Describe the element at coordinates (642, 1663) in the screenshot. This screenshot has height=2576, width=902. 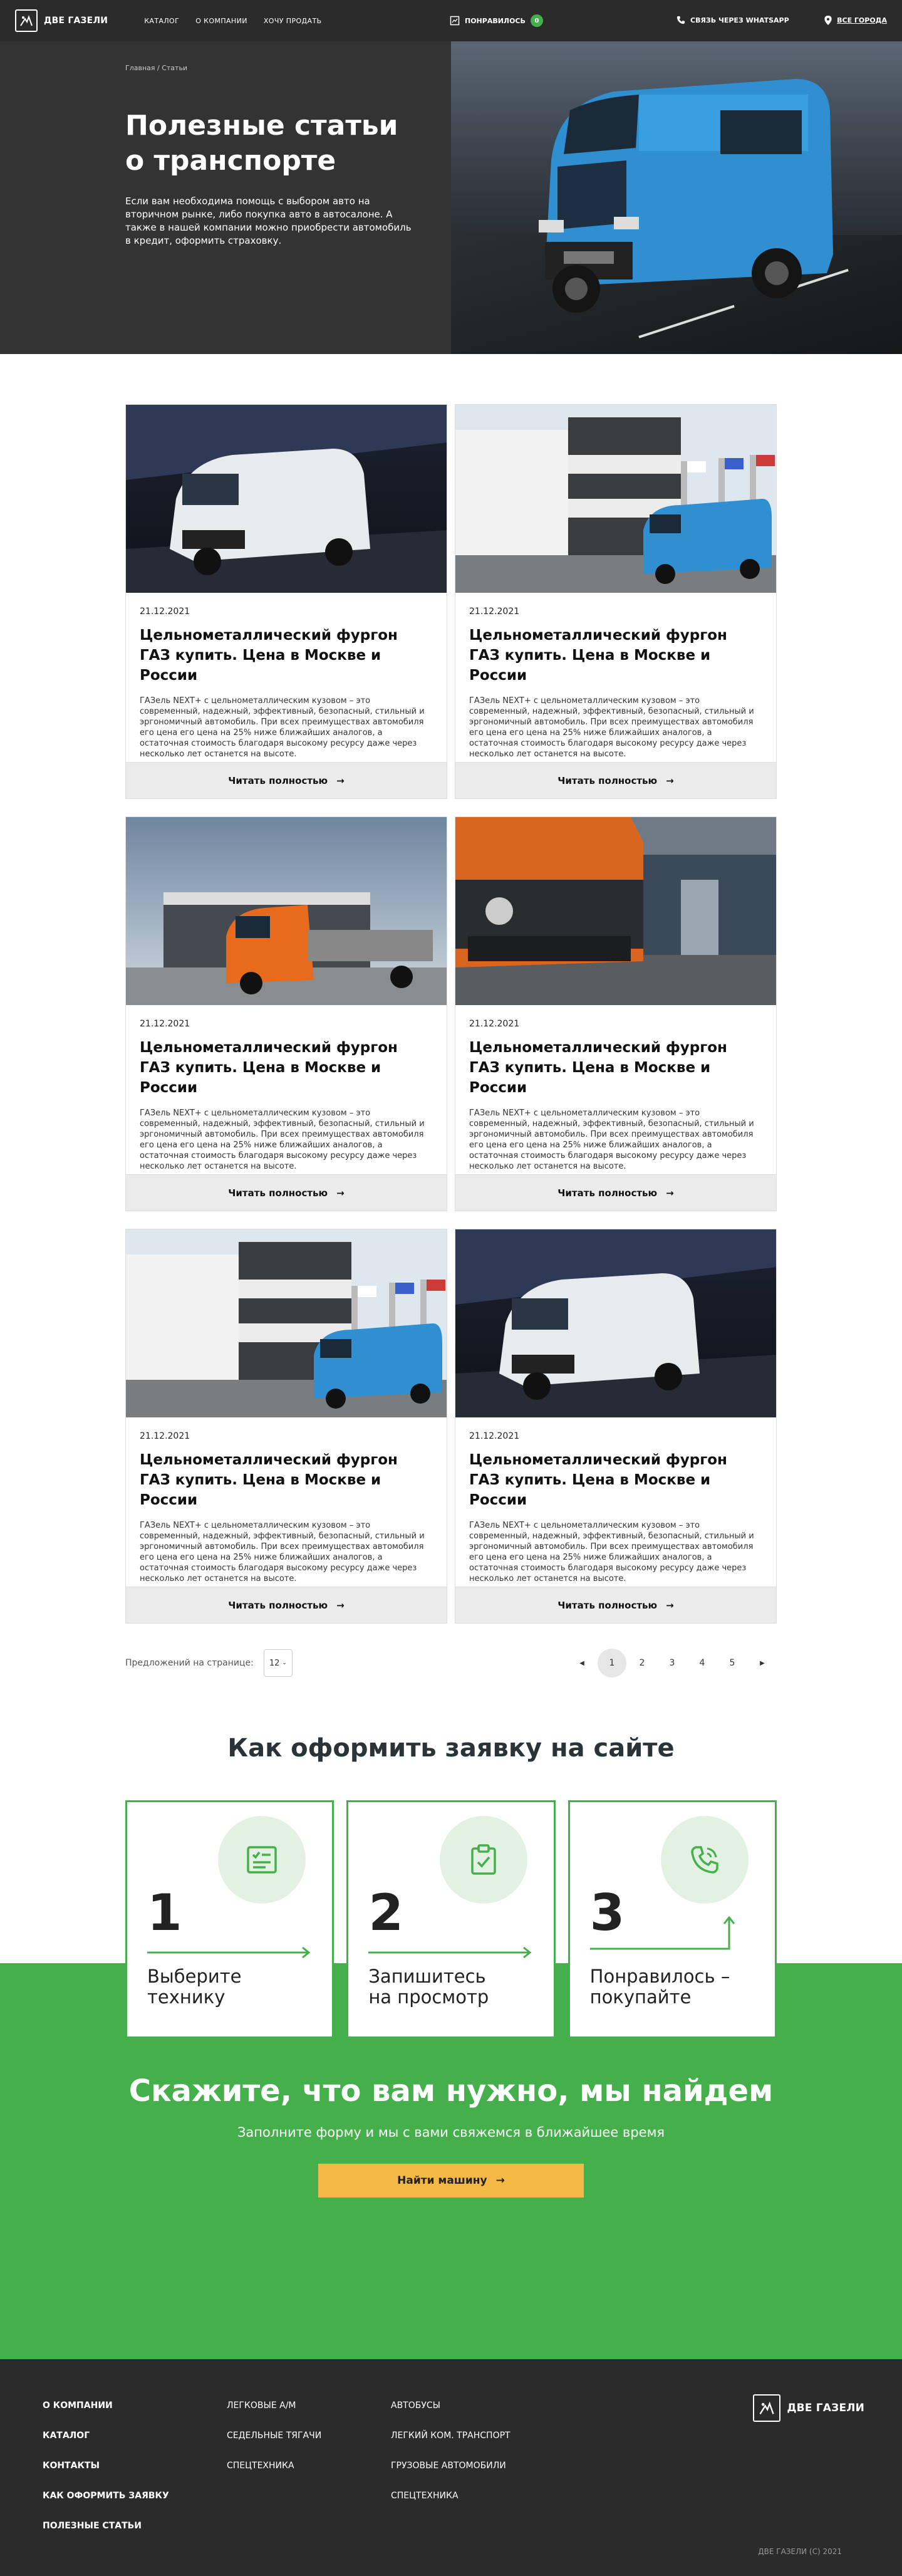
I see `page-link: 2` at that location.